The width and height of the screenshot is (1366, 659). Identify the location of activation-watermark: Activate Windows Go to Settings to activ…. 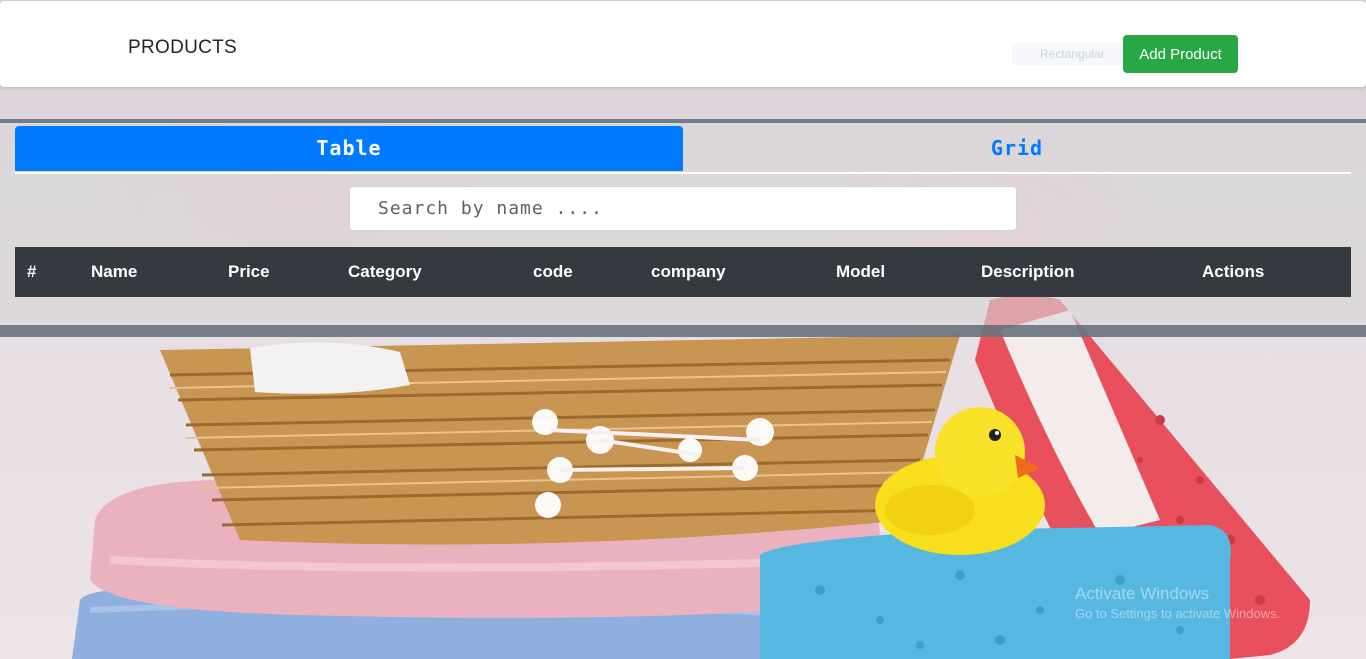
(1177, 602).